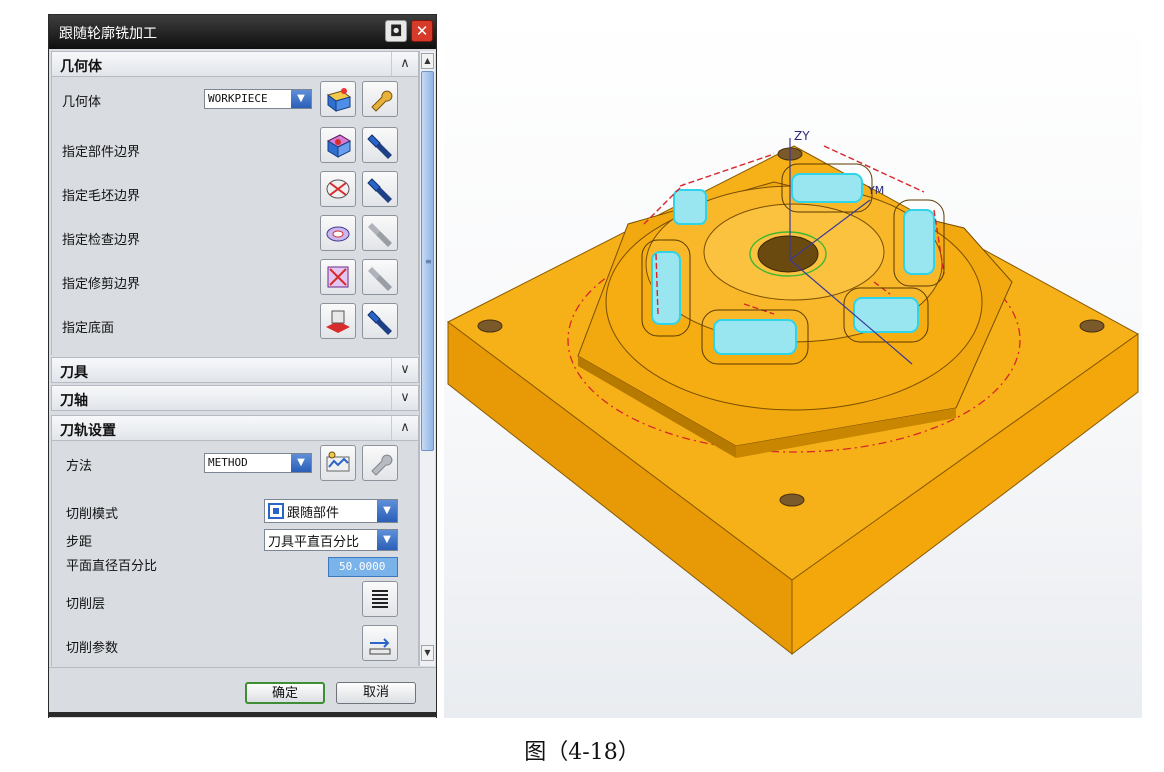 The image size is (1164, 772). I want to click on method-icon, so click(338, 461).